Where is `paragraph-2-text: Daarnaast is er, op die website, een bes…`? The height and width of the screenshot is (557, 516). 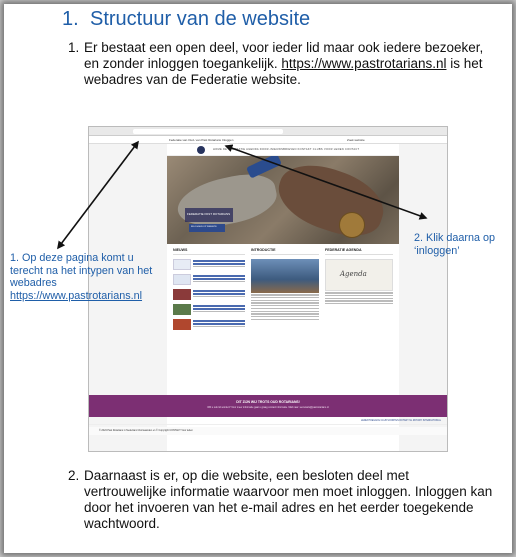 paragraph-2-text: Daarnaast is er, op die website, een bes… is located at coordinates (288, 499).